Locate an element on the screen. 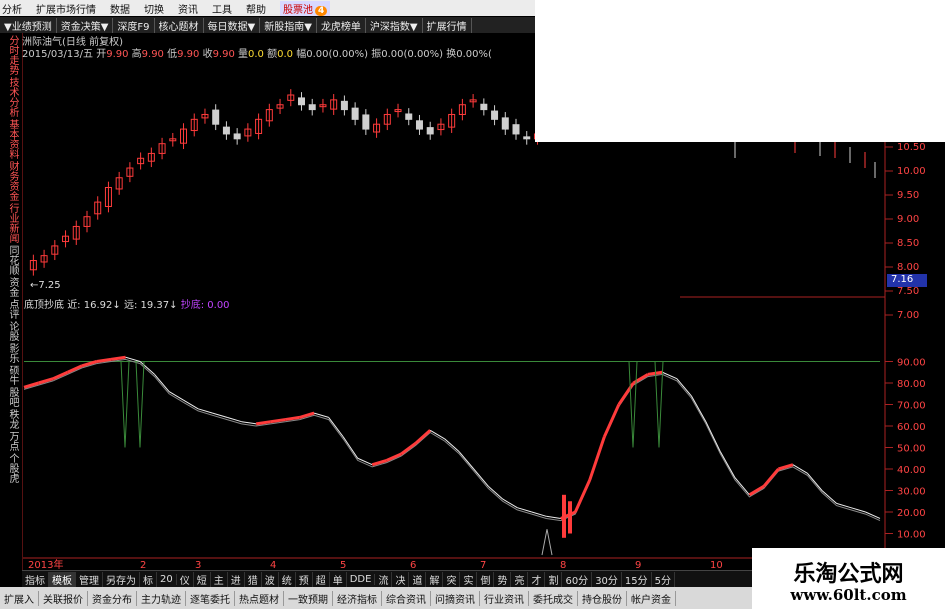 Image resolution: width=945 pixels, height=609 pixels. tab: DDE is located at coordinates (361, 579).